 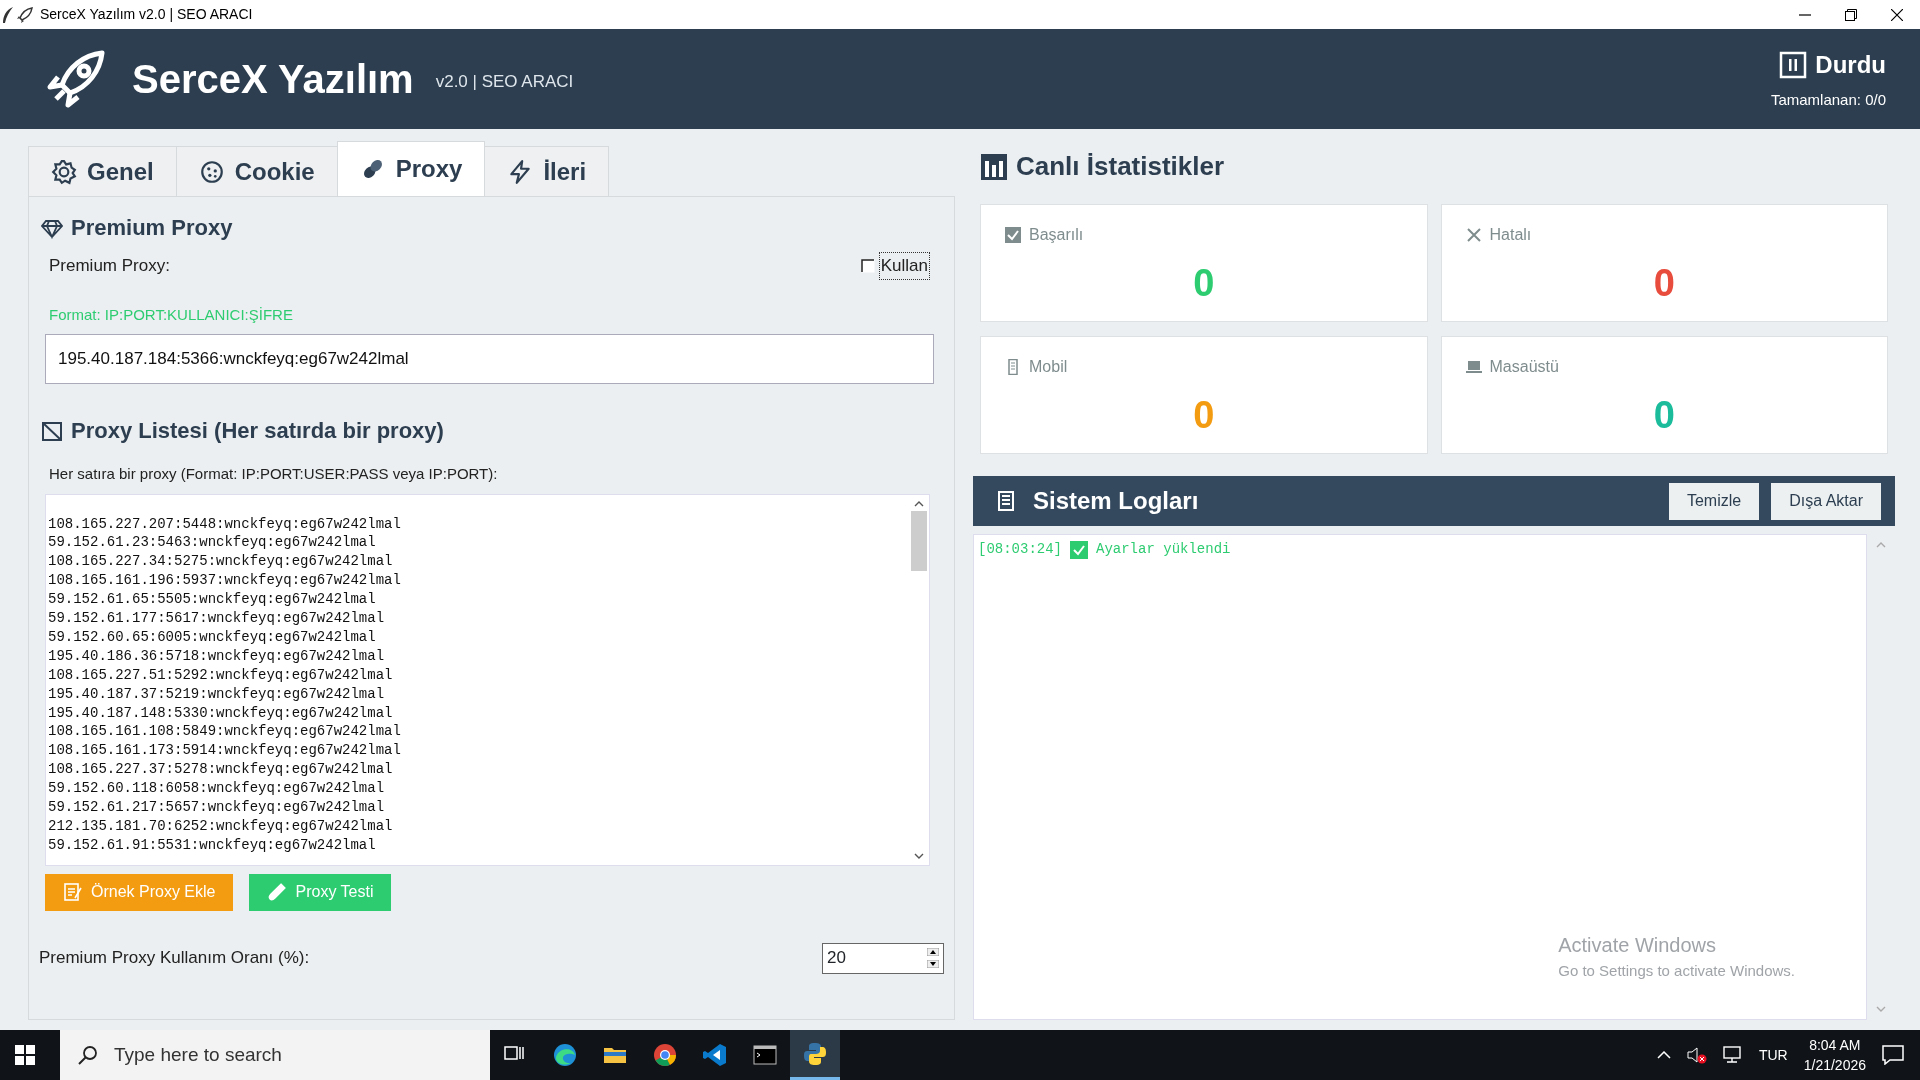 I want to click on rocket-icon, so click(x=25, y=14).